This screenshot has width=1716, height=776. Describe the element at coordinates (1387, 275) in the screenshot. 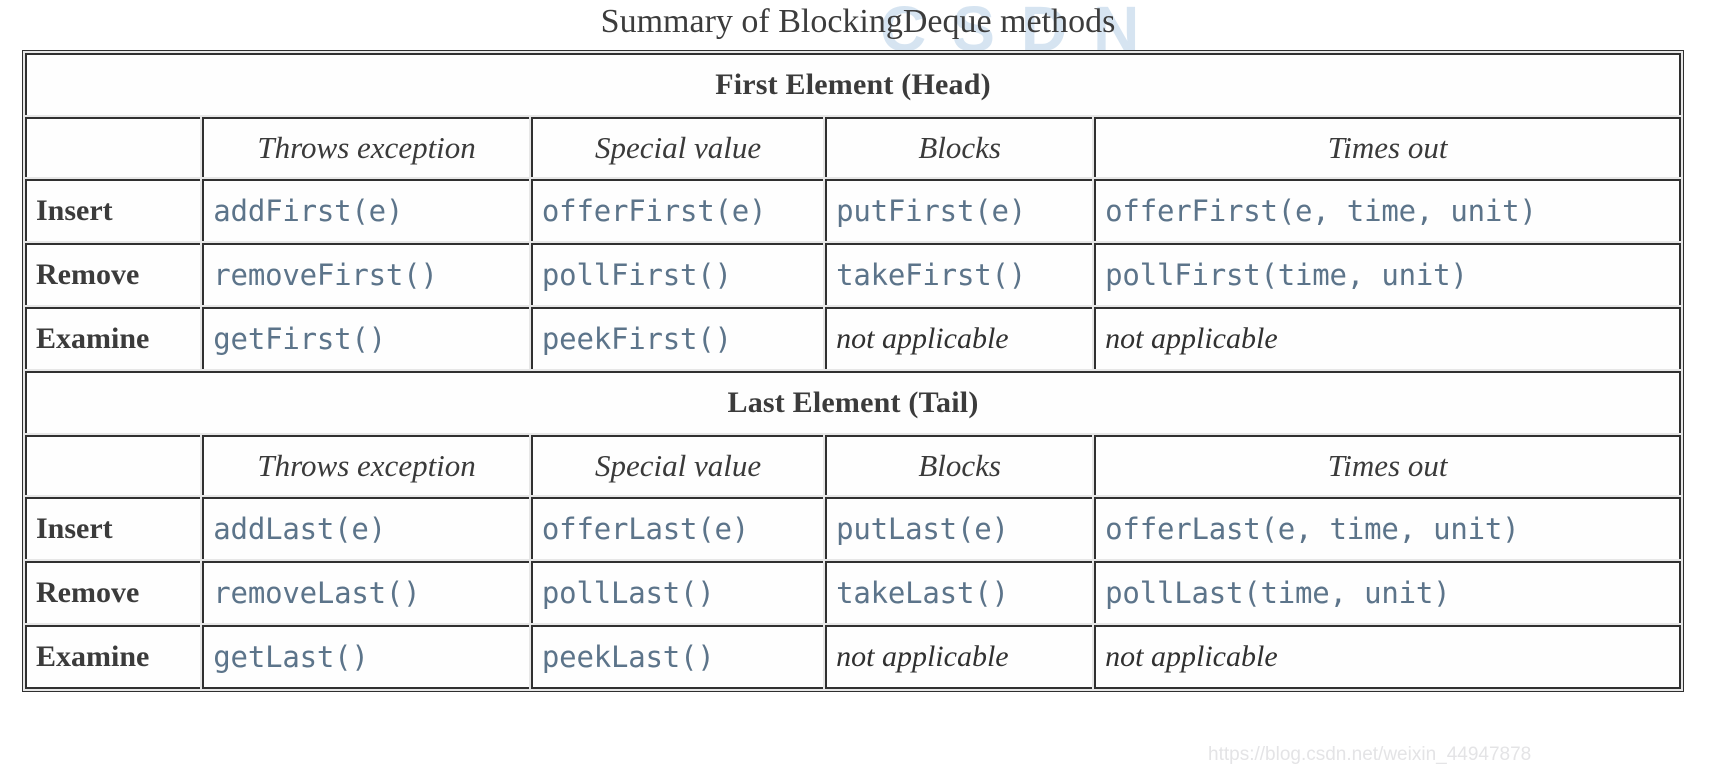

I see `cell-method: pollFirst(time, unit)` at that location.